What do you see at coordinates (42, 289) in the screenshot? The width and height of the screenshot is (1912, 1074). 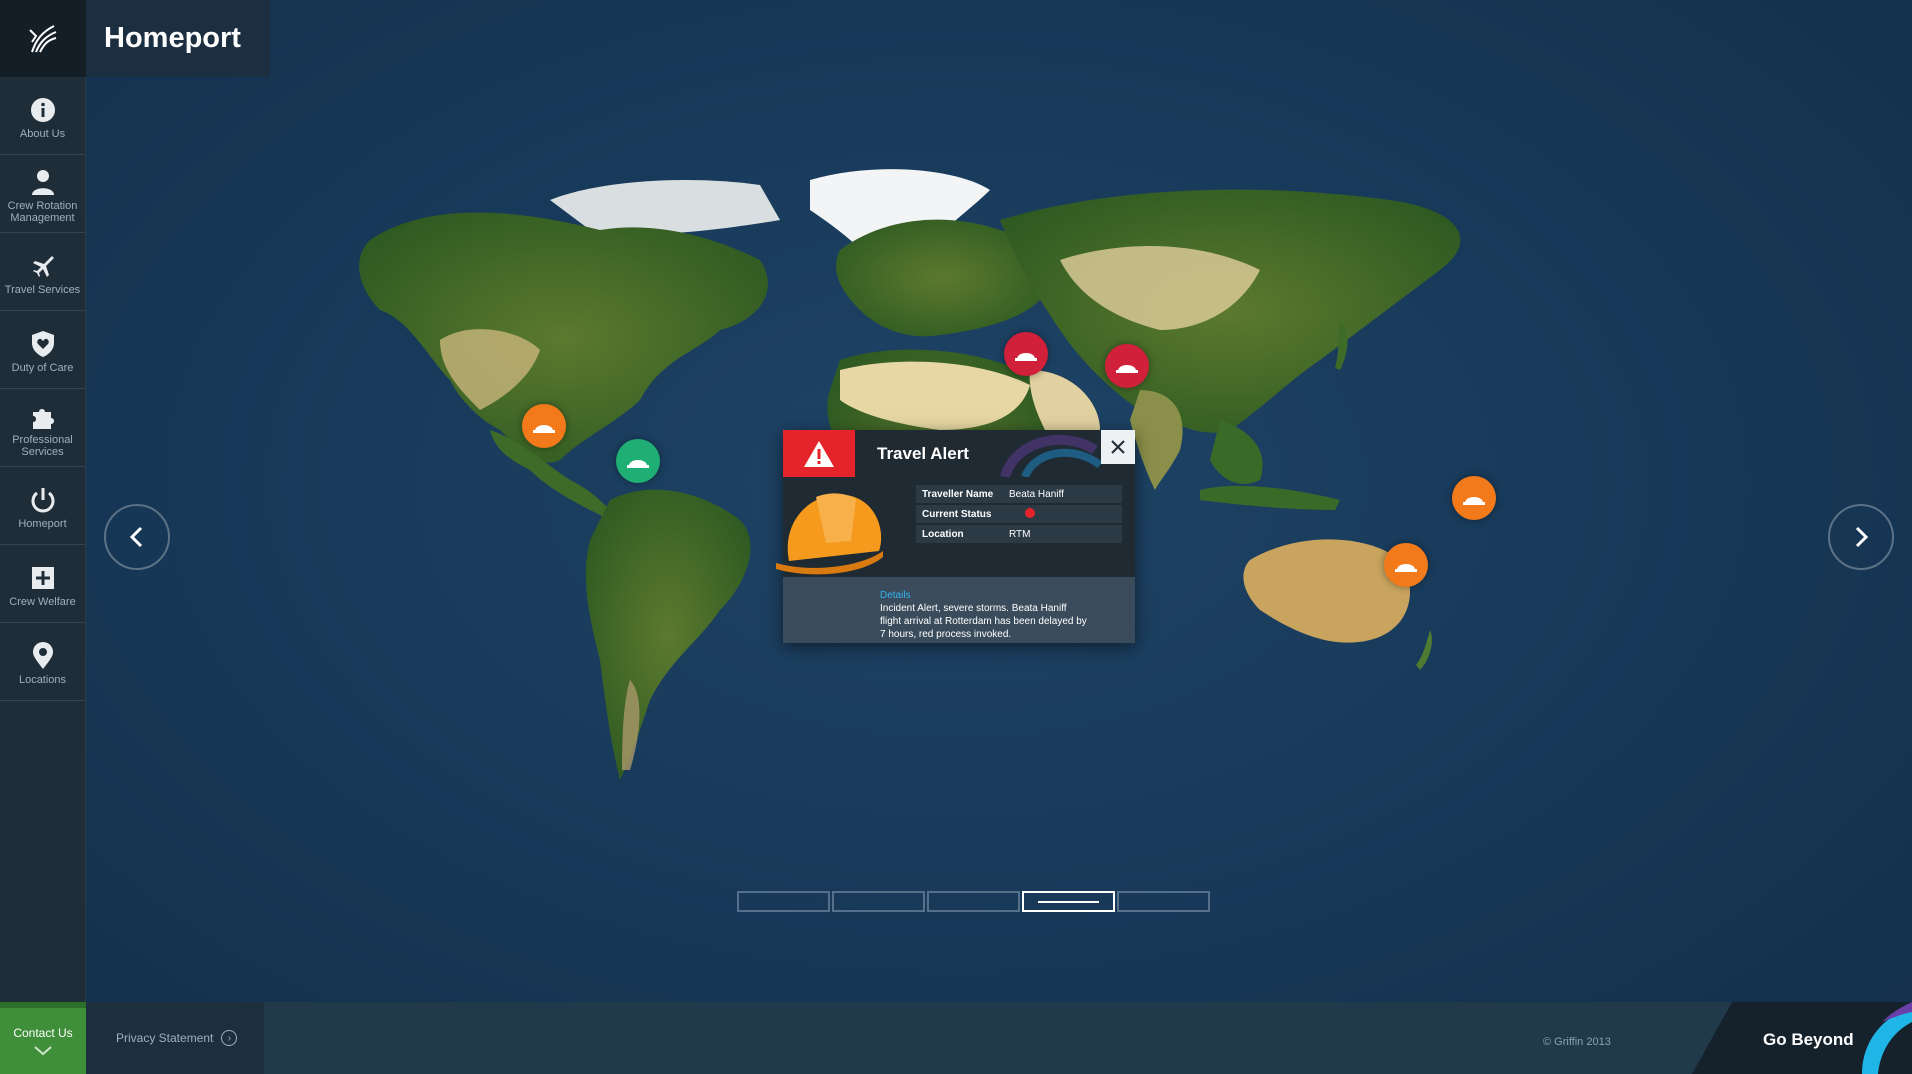 I see `sidebar-item-label: Travel Services` at bounding box center [42, 289].